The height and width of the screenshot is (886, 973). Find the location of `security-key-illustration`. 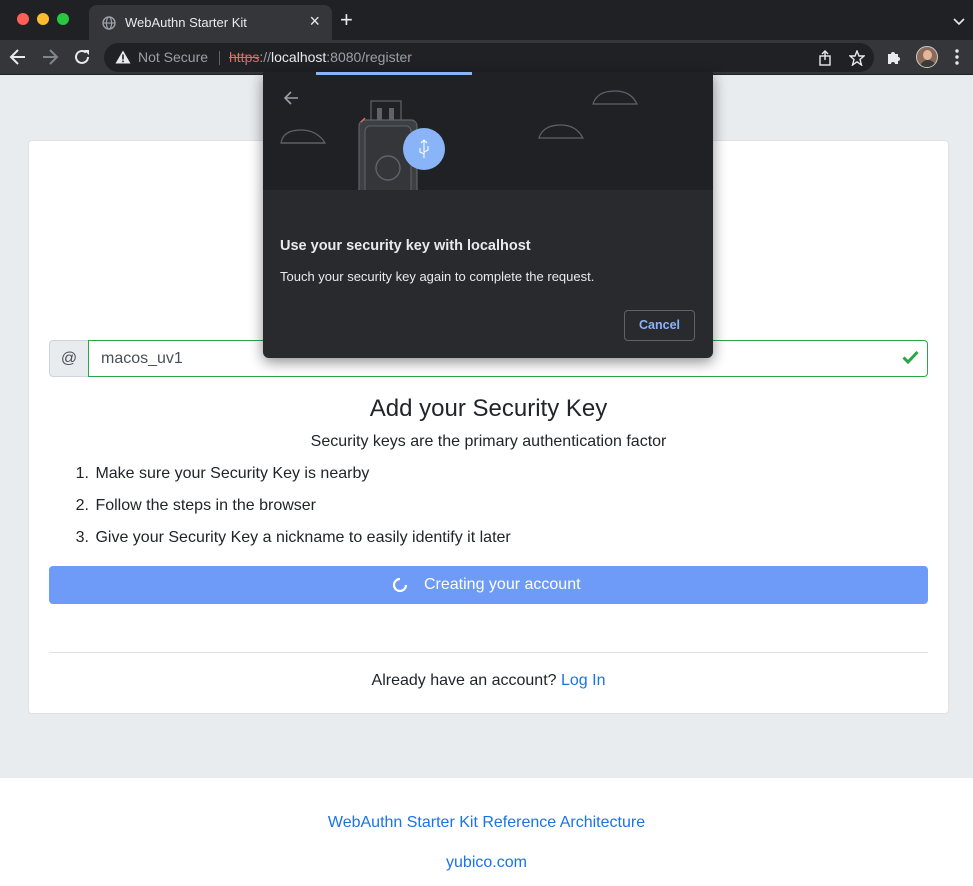

security-key-illustration is located at coordinates (488, 131).